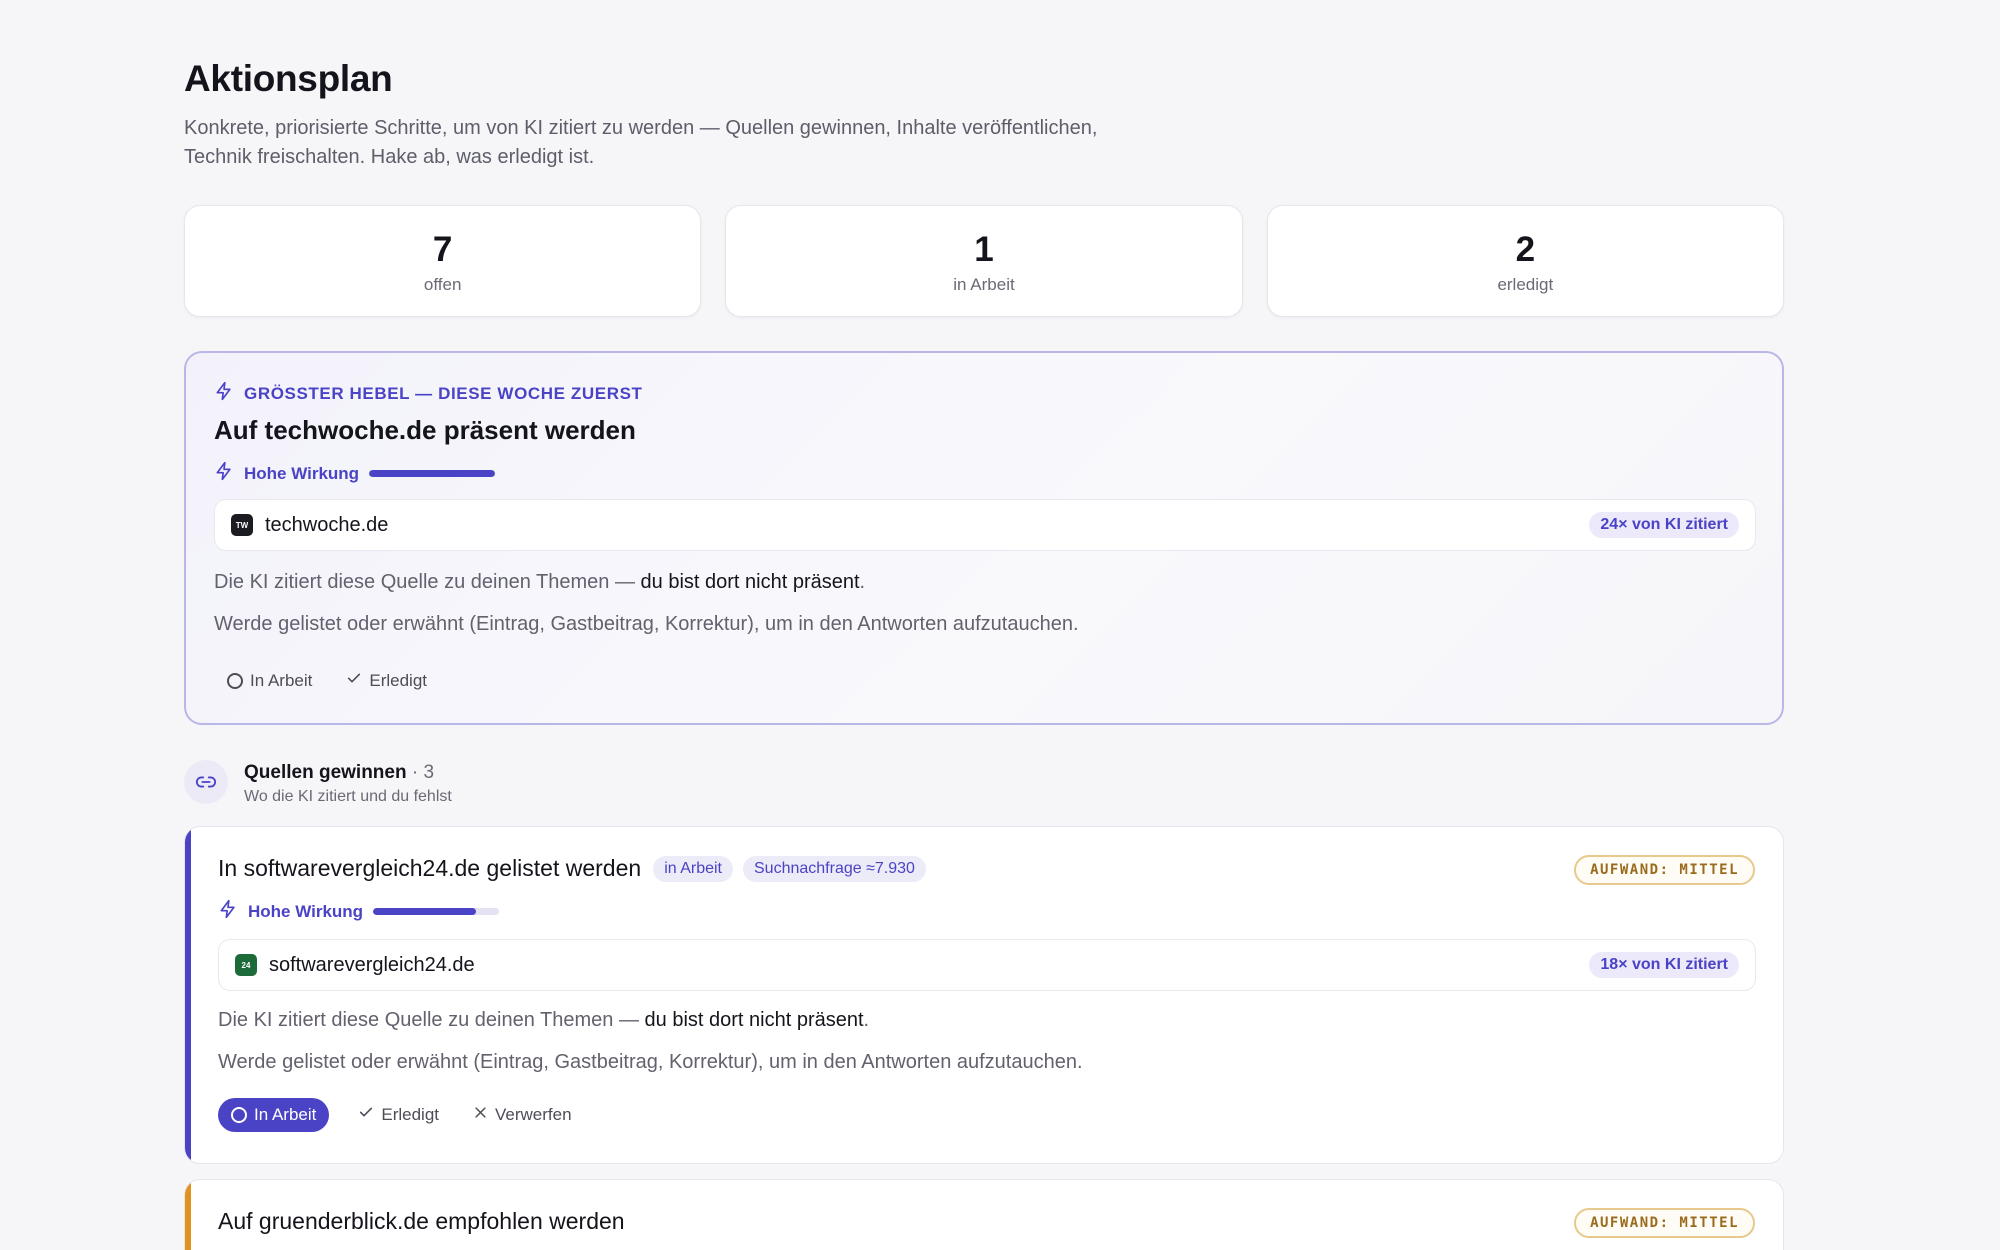 The image size is (2000, 1250). Describe the element at coordinates (693, 868) in the screenshot. I see `status-pill: in Arbeit` at that location.